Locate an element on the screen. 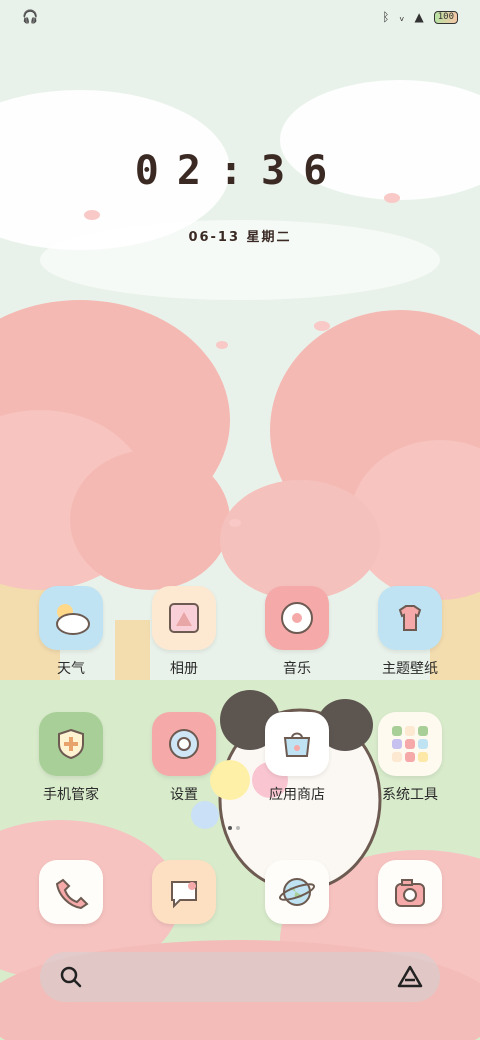 This screenshot has width=480, height=1040. battery-indicator: 100 is located at coordinates (445, 17).